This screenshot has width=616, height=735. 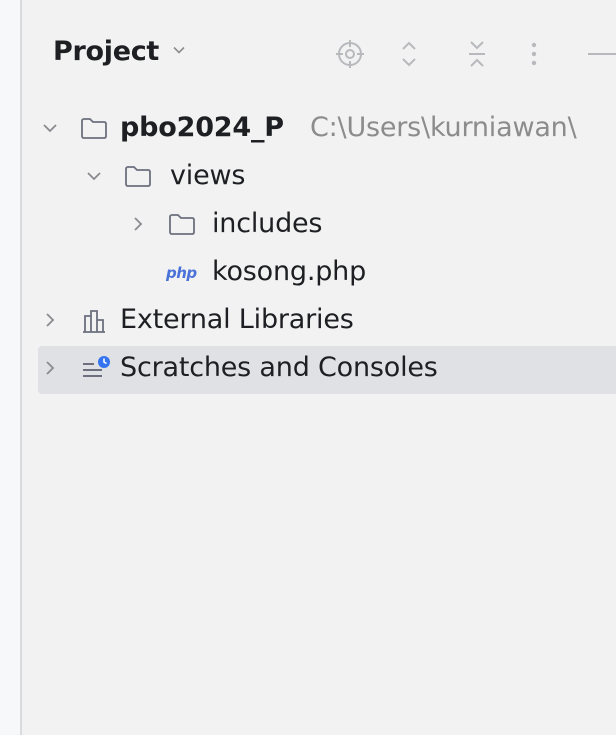 What do you see at coordinates (94, 323) in the screenshot?
I see `library-icon` at bounding box center [94, 323].